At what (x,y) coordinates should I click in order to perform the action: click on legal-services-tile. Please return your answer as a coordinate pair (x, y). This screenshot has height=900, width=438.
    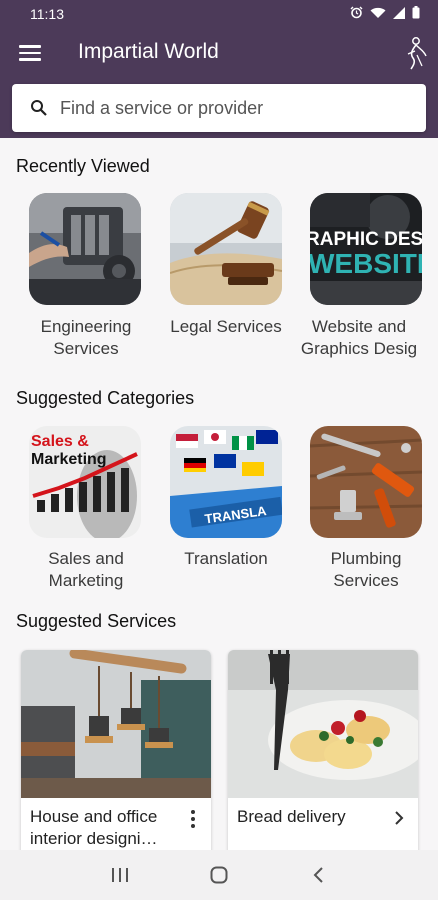
    Looking at the image, I should click on (226, 249).